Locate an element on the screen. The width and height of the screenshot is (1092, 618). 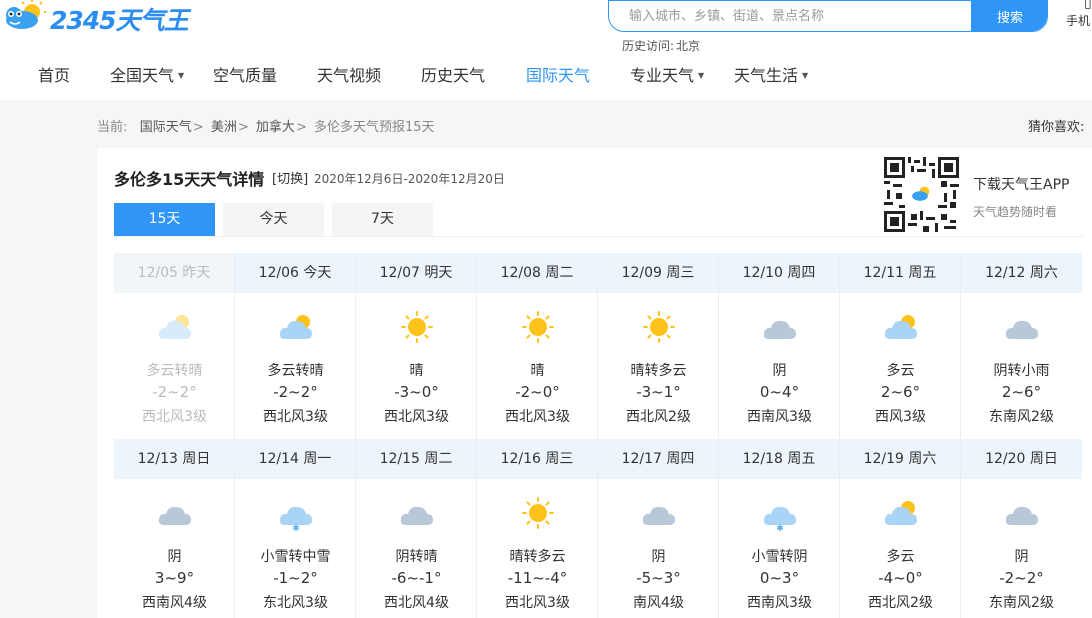
logo-text: 2345天气王 is located at coordinates (119, 20).